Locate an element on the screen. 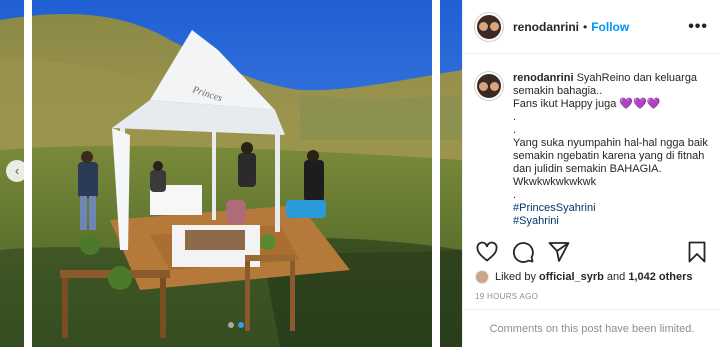 This screenshot has width=720, height=347. carousel-dot is located at coordinates (231, 325).